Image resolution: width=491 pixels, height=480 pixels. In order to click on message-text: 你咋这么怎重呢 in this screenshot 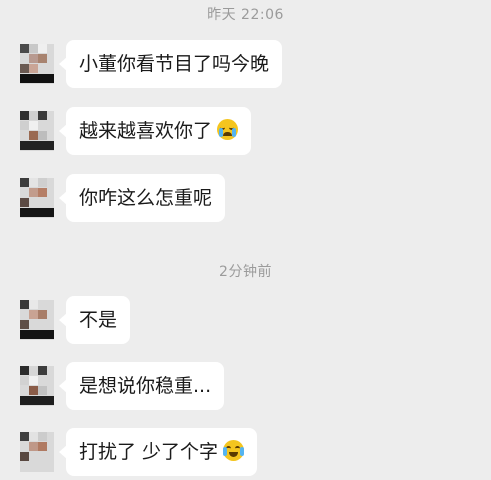, I will do `click(146, 198)`.